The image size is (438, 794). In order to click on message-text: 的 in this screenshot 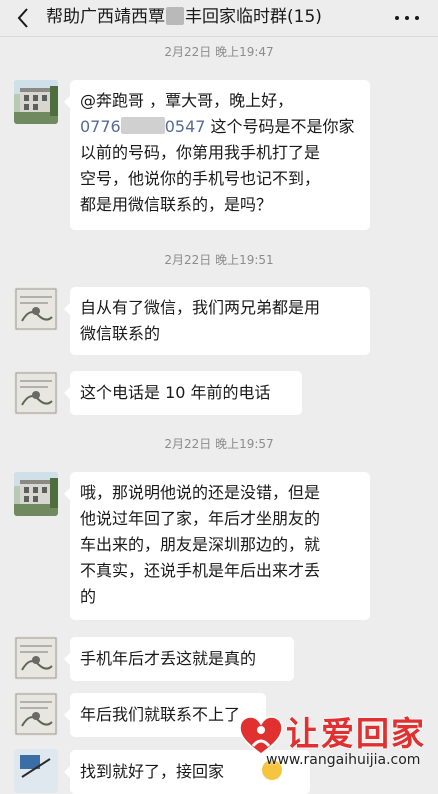, I will do `click(88, 596)`.